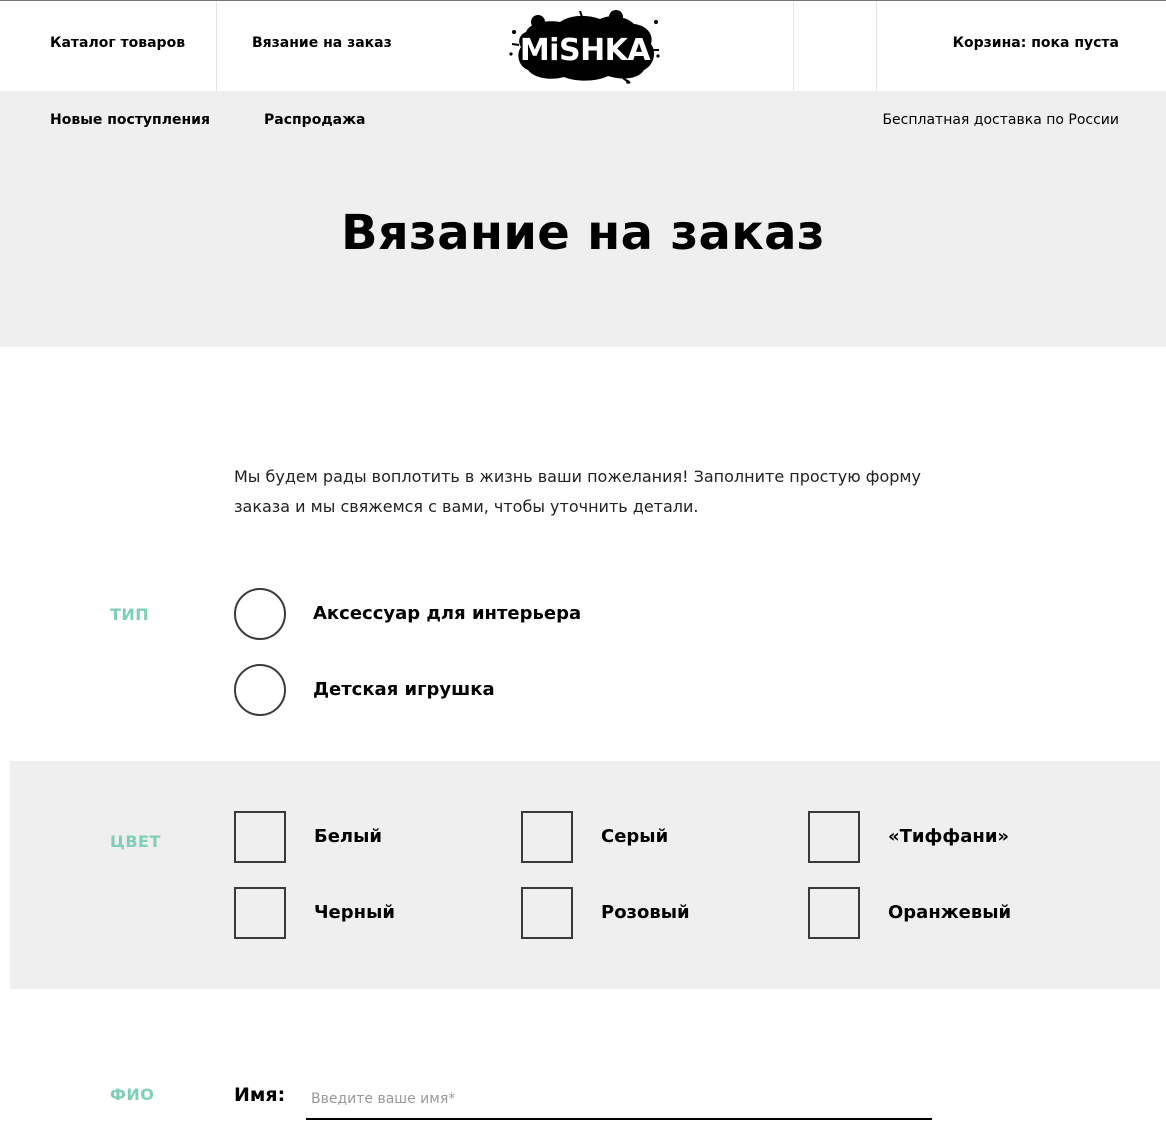  I want to click on nav-custom-knitting-link: Вязание на заказ, so click(322, 43).